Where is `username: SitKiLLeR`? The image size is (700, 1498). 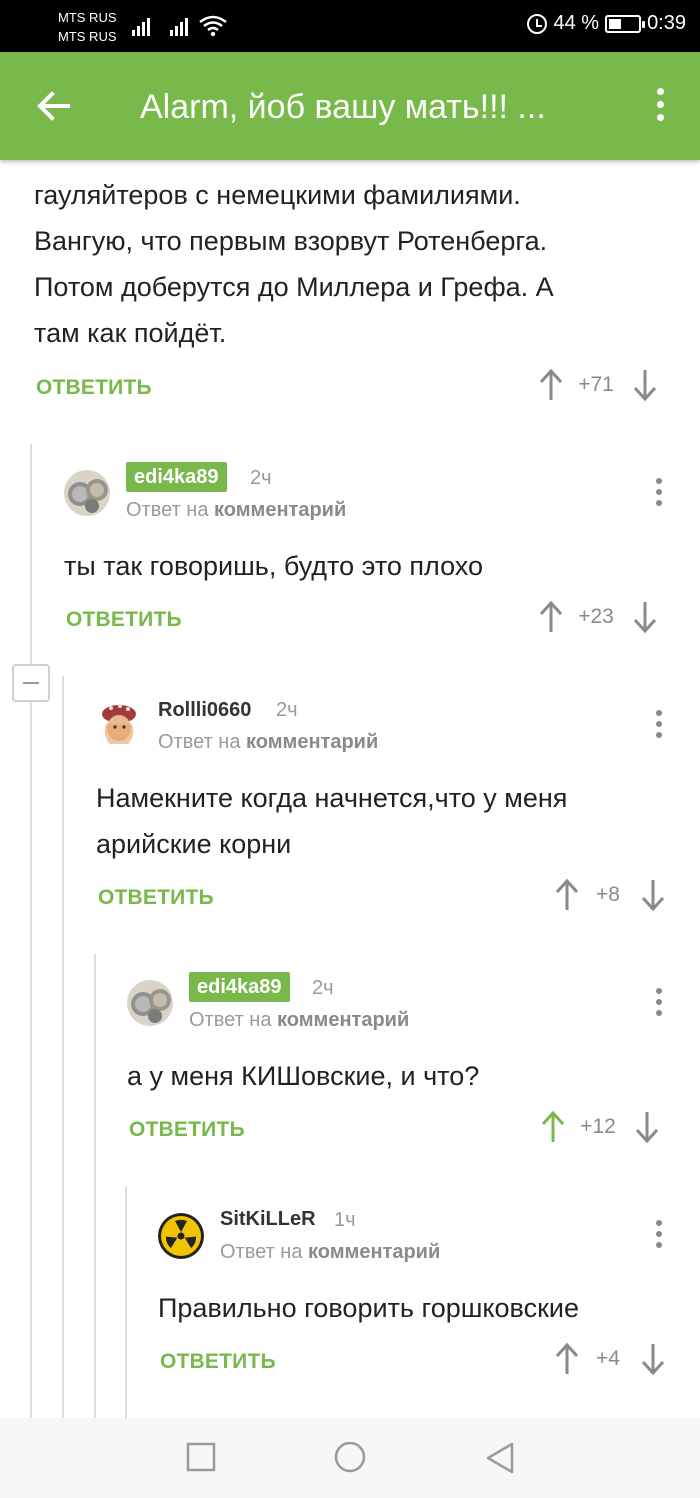
username: SitKiLLeR is located at coordinates (268, 1219).